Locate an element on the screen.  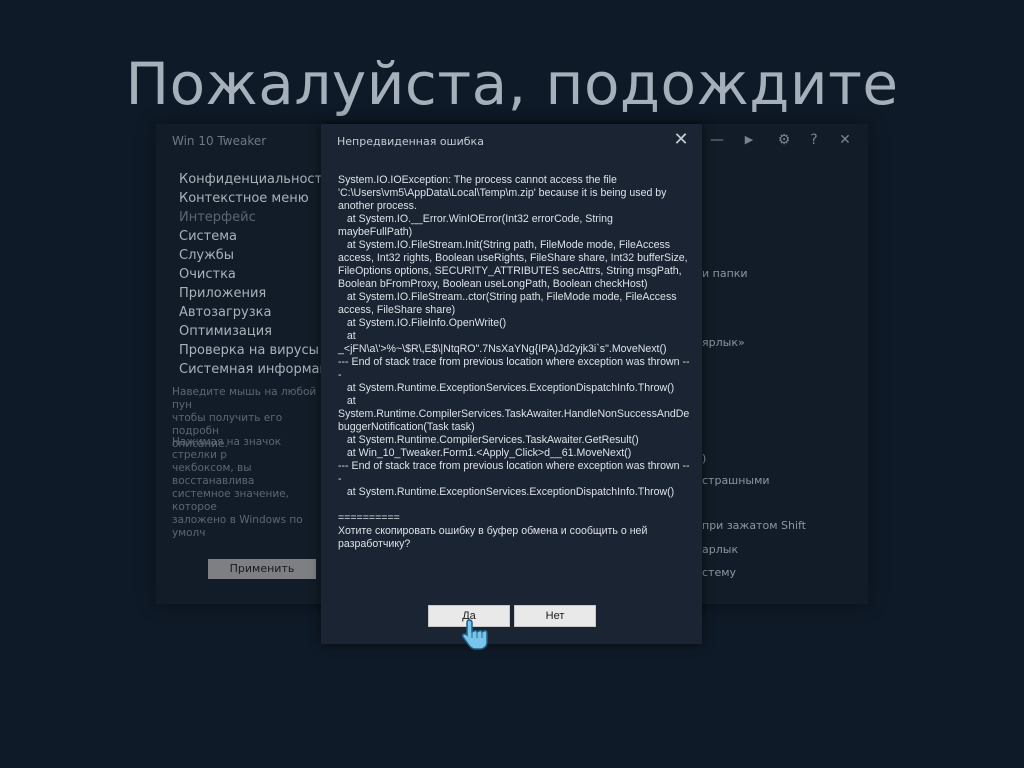
app-title: Win 10 Tweaker is located at coordinates (219, 141).